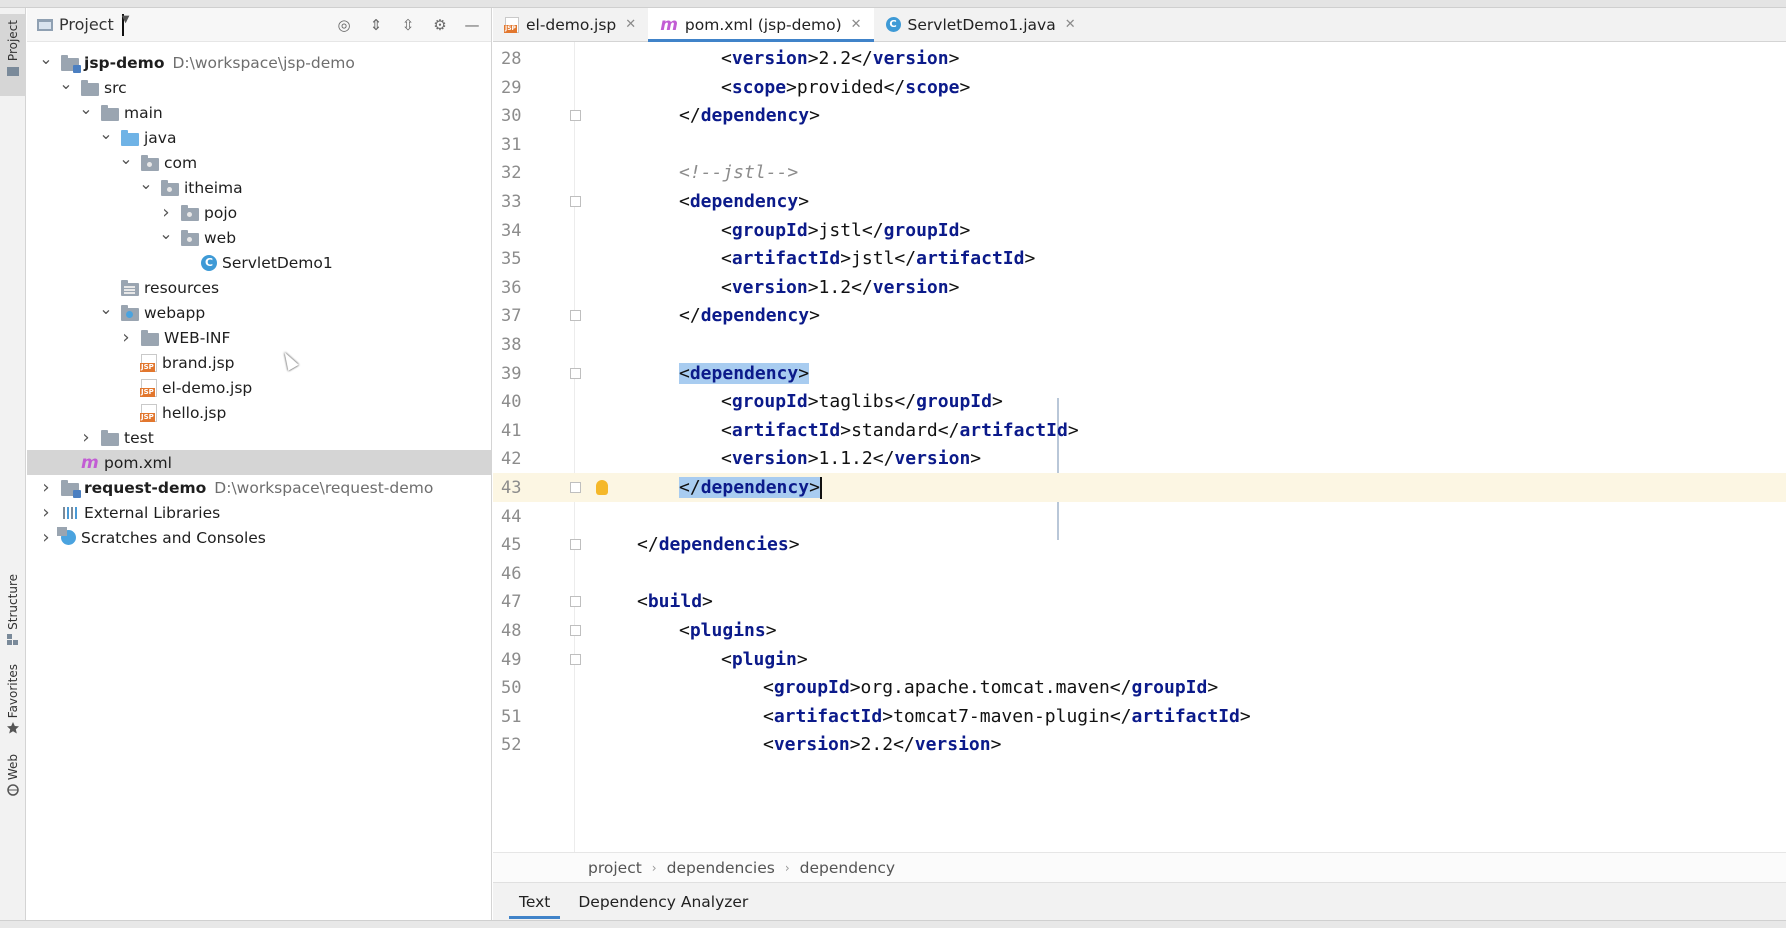 The height and width of the screenshot is (928, 1786). Describe the element at coordinates (259, 362) in the screenshot. I see `tree-item: brand.jsp` at that location.